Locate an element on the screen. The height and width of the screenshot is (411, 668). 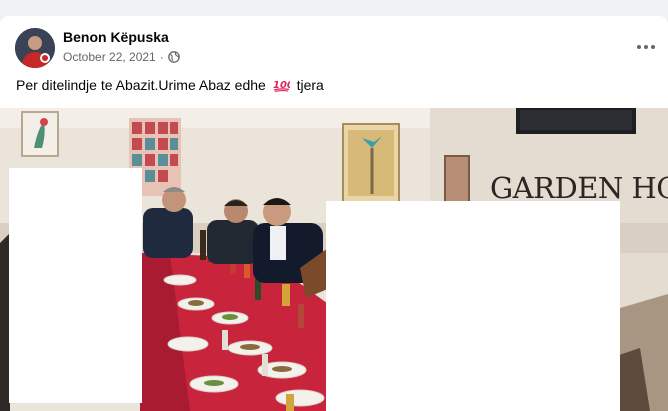
globe-icon is located at coordinates (173, 57).